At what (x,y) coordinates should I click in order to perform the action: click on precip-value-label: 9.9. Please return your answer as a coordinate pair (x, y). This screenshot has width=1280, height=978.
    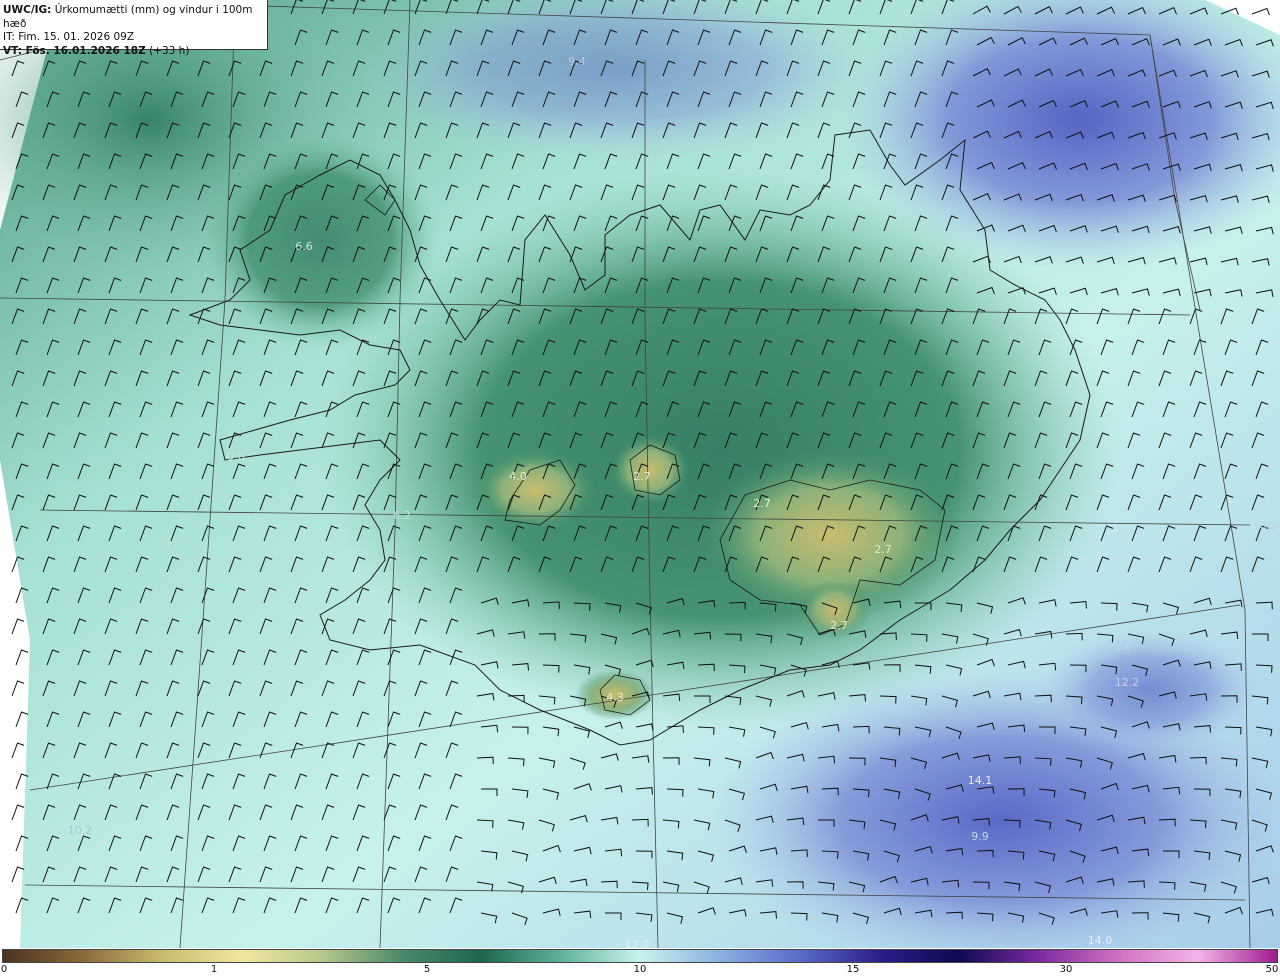
    Looking at the image, I should click on (980, 836).